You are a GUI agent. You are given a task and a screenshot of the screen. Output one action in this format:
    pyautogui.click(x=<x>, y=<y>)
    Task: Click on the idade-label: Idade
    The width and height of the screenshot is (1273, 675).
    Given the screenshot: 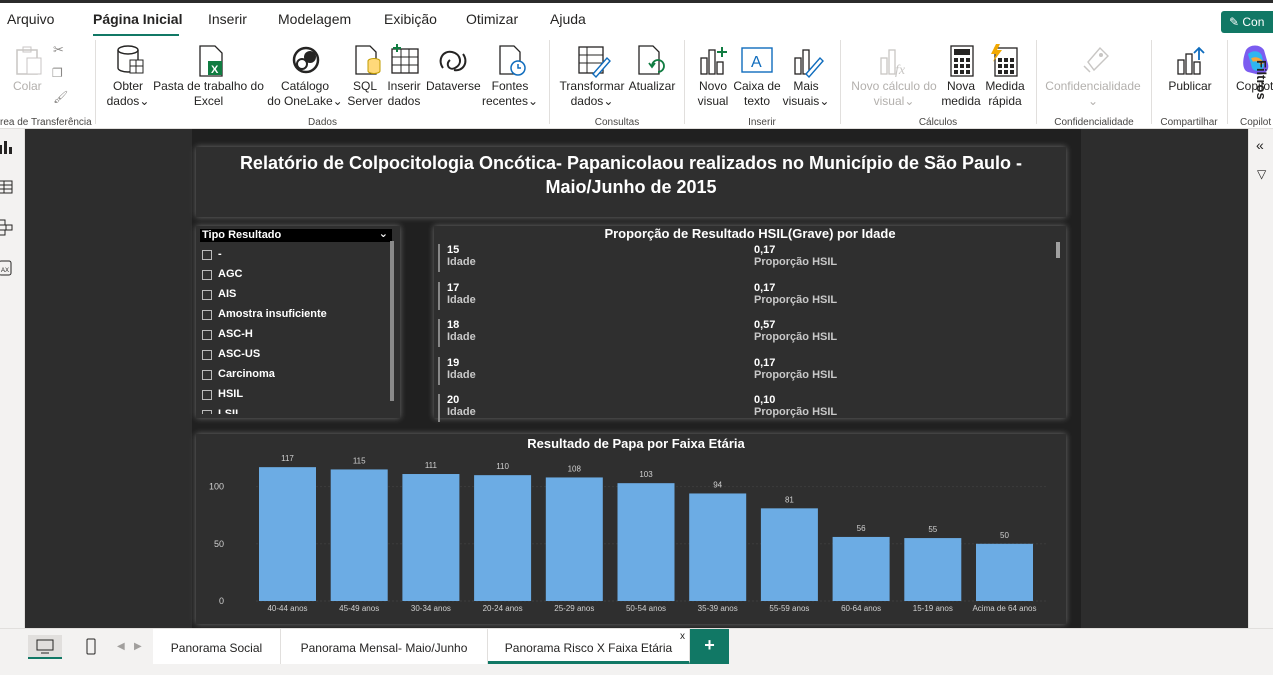 What is the action you would take?
    pyautogui.click(x=461, y=262)
    